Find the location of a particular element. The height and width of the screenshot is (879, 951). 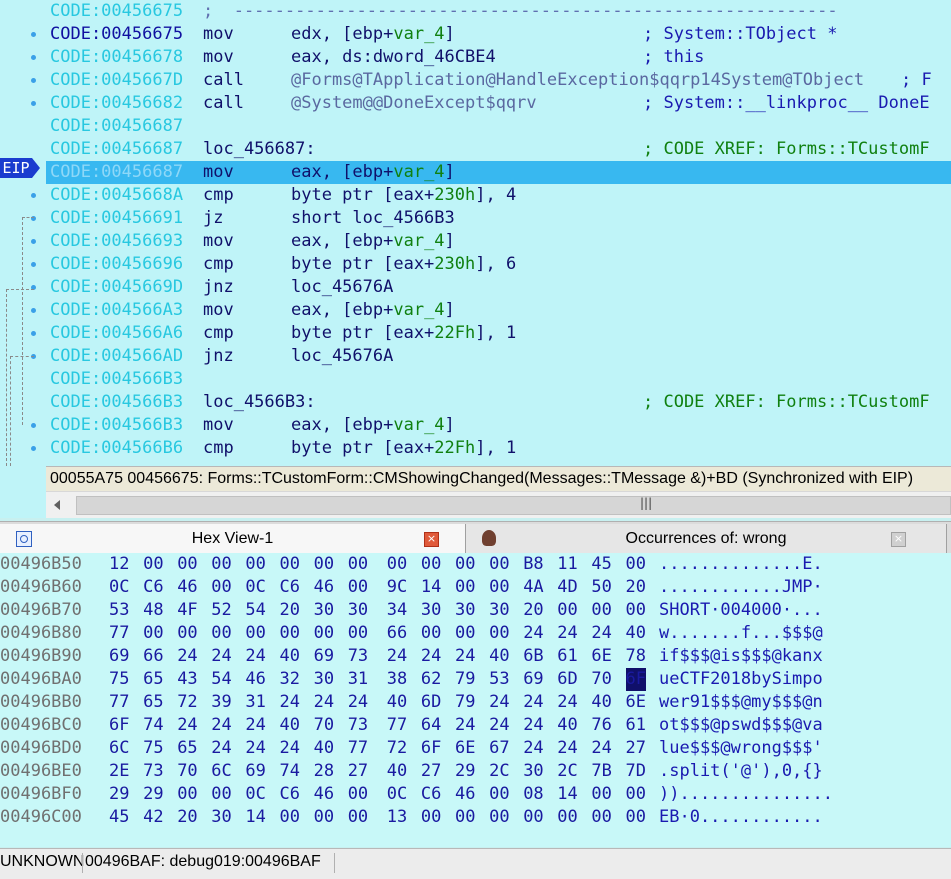

hex-byte: 34 is located at coordinates (397, 610).